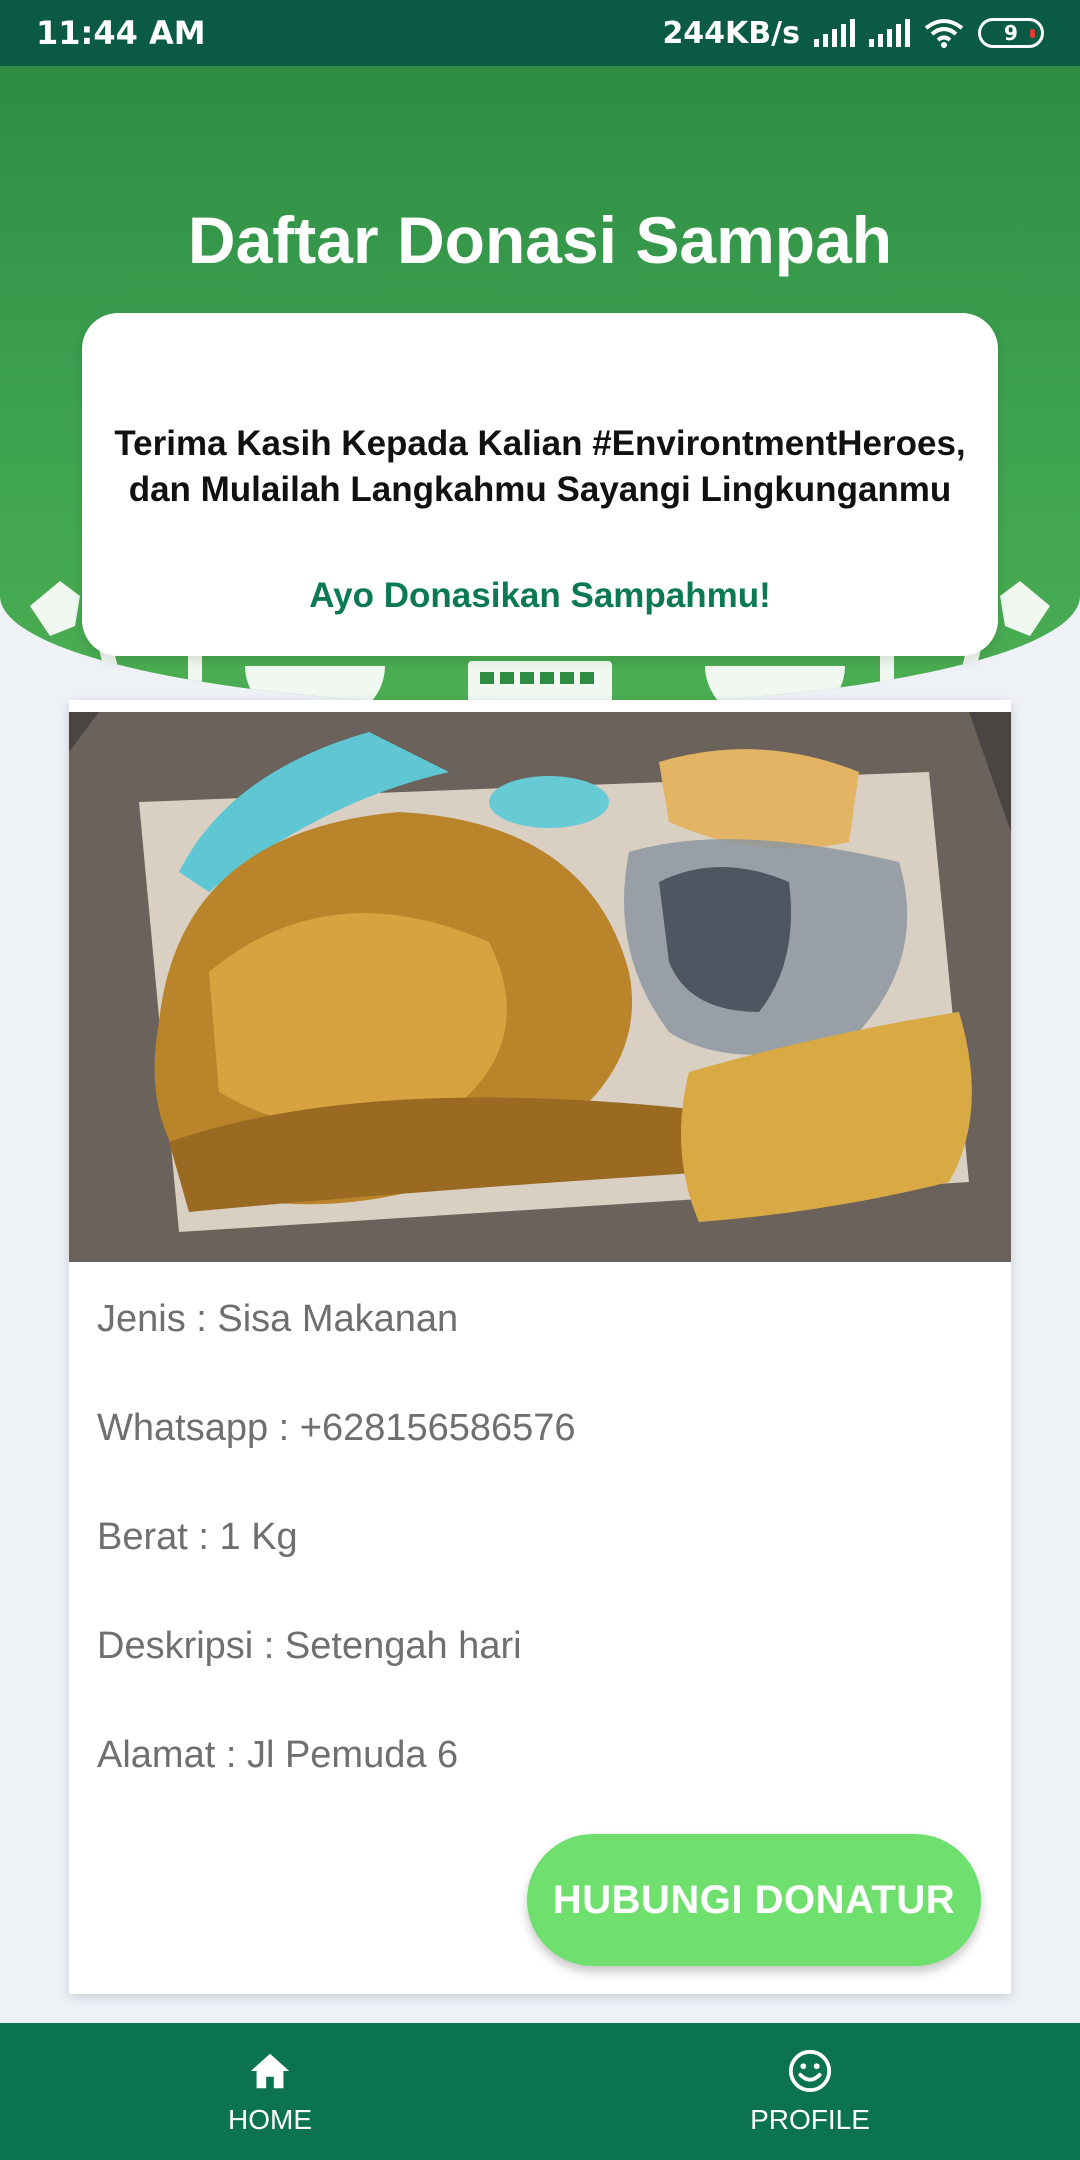  What do you see at coordinates (309, 1646) in the screenshot?
I see `waste-description: Deskripsi : Setengah hari` at bounding box center [309, 1646].